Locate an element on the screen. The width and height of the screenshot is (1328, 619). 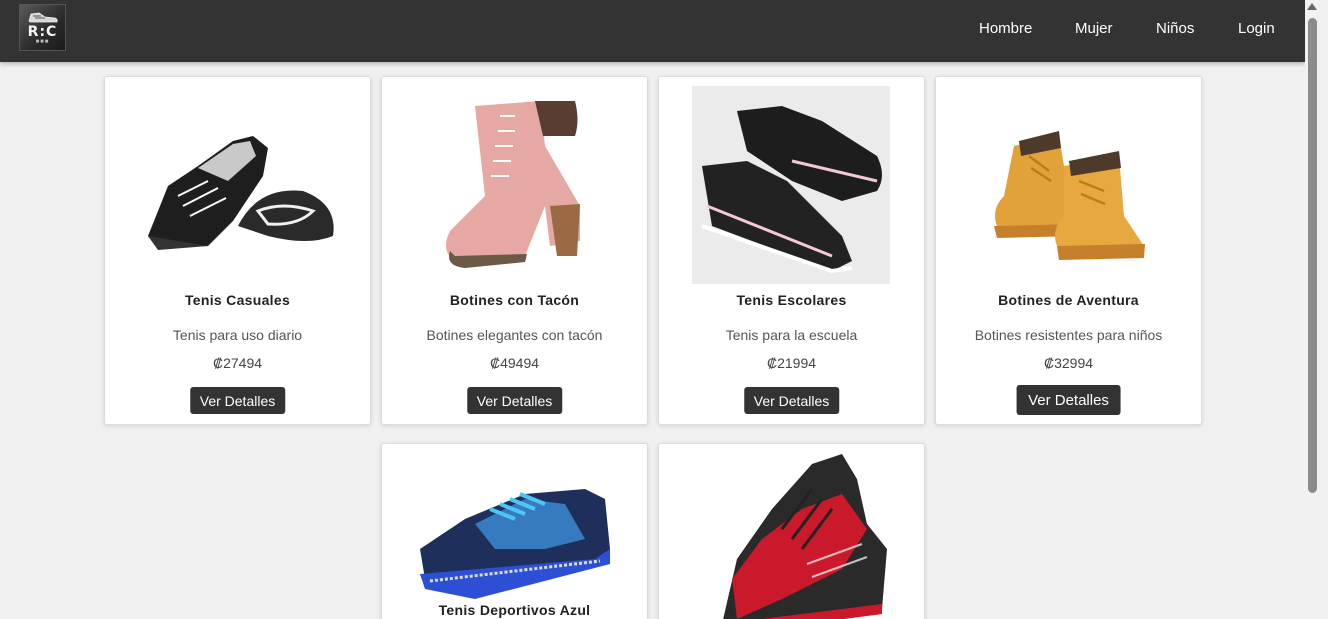
pink-boot-icon is located at coordinates (513, 184).